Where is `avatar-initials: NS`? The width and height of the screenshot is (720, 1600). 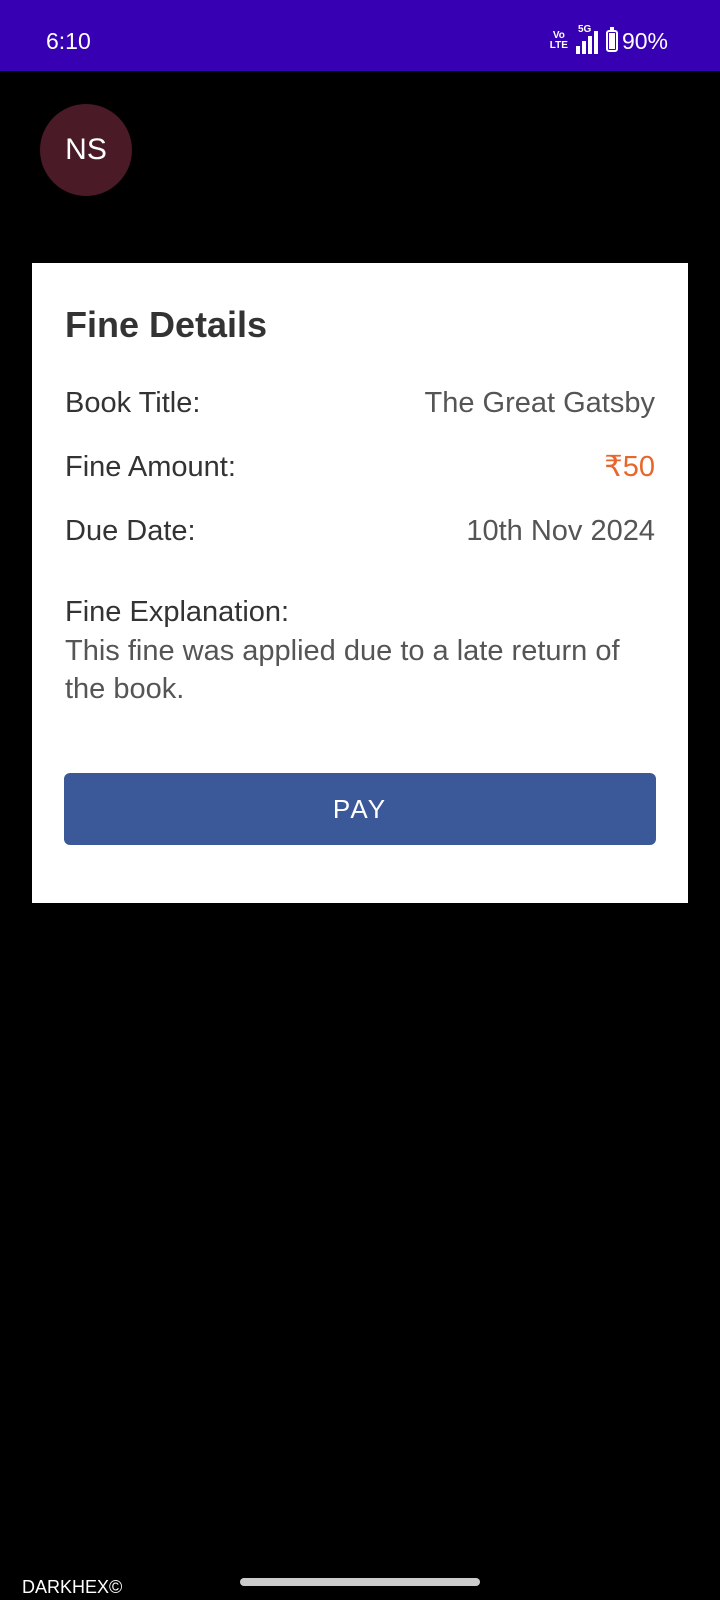
avatar-initials: NS is located at coordinates (86, 149).